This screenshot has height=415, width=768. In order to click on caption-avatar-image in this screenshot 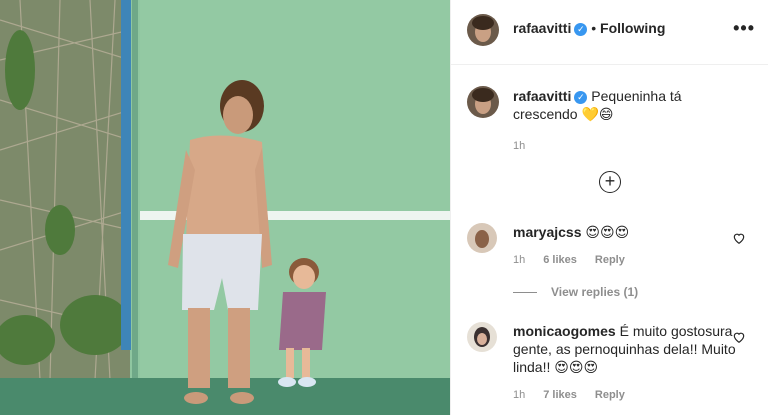, I will do `click(483, 102)`.